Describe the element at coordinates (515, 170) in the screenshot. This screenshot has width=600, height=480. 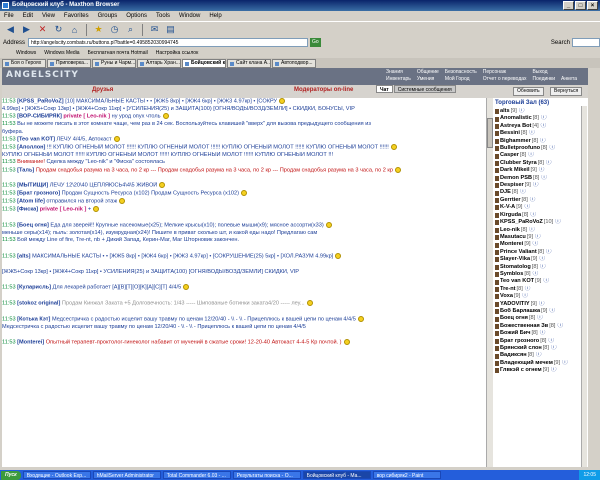
I see `user-nick: Dark Mikeil` at that location.